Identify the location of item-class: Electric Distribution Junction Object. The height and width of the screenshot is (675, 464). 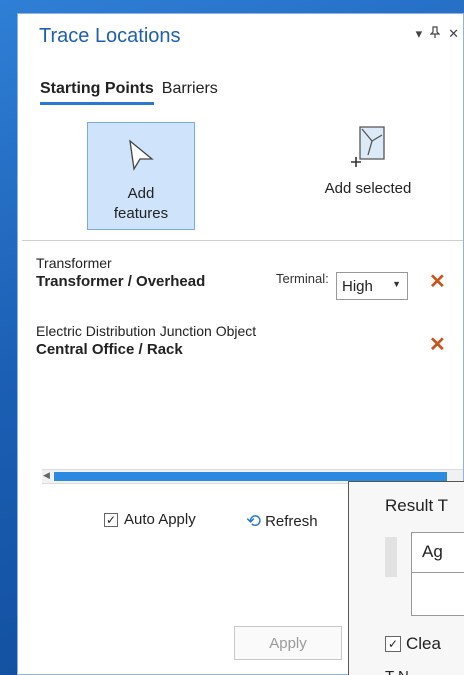
(146, 331).